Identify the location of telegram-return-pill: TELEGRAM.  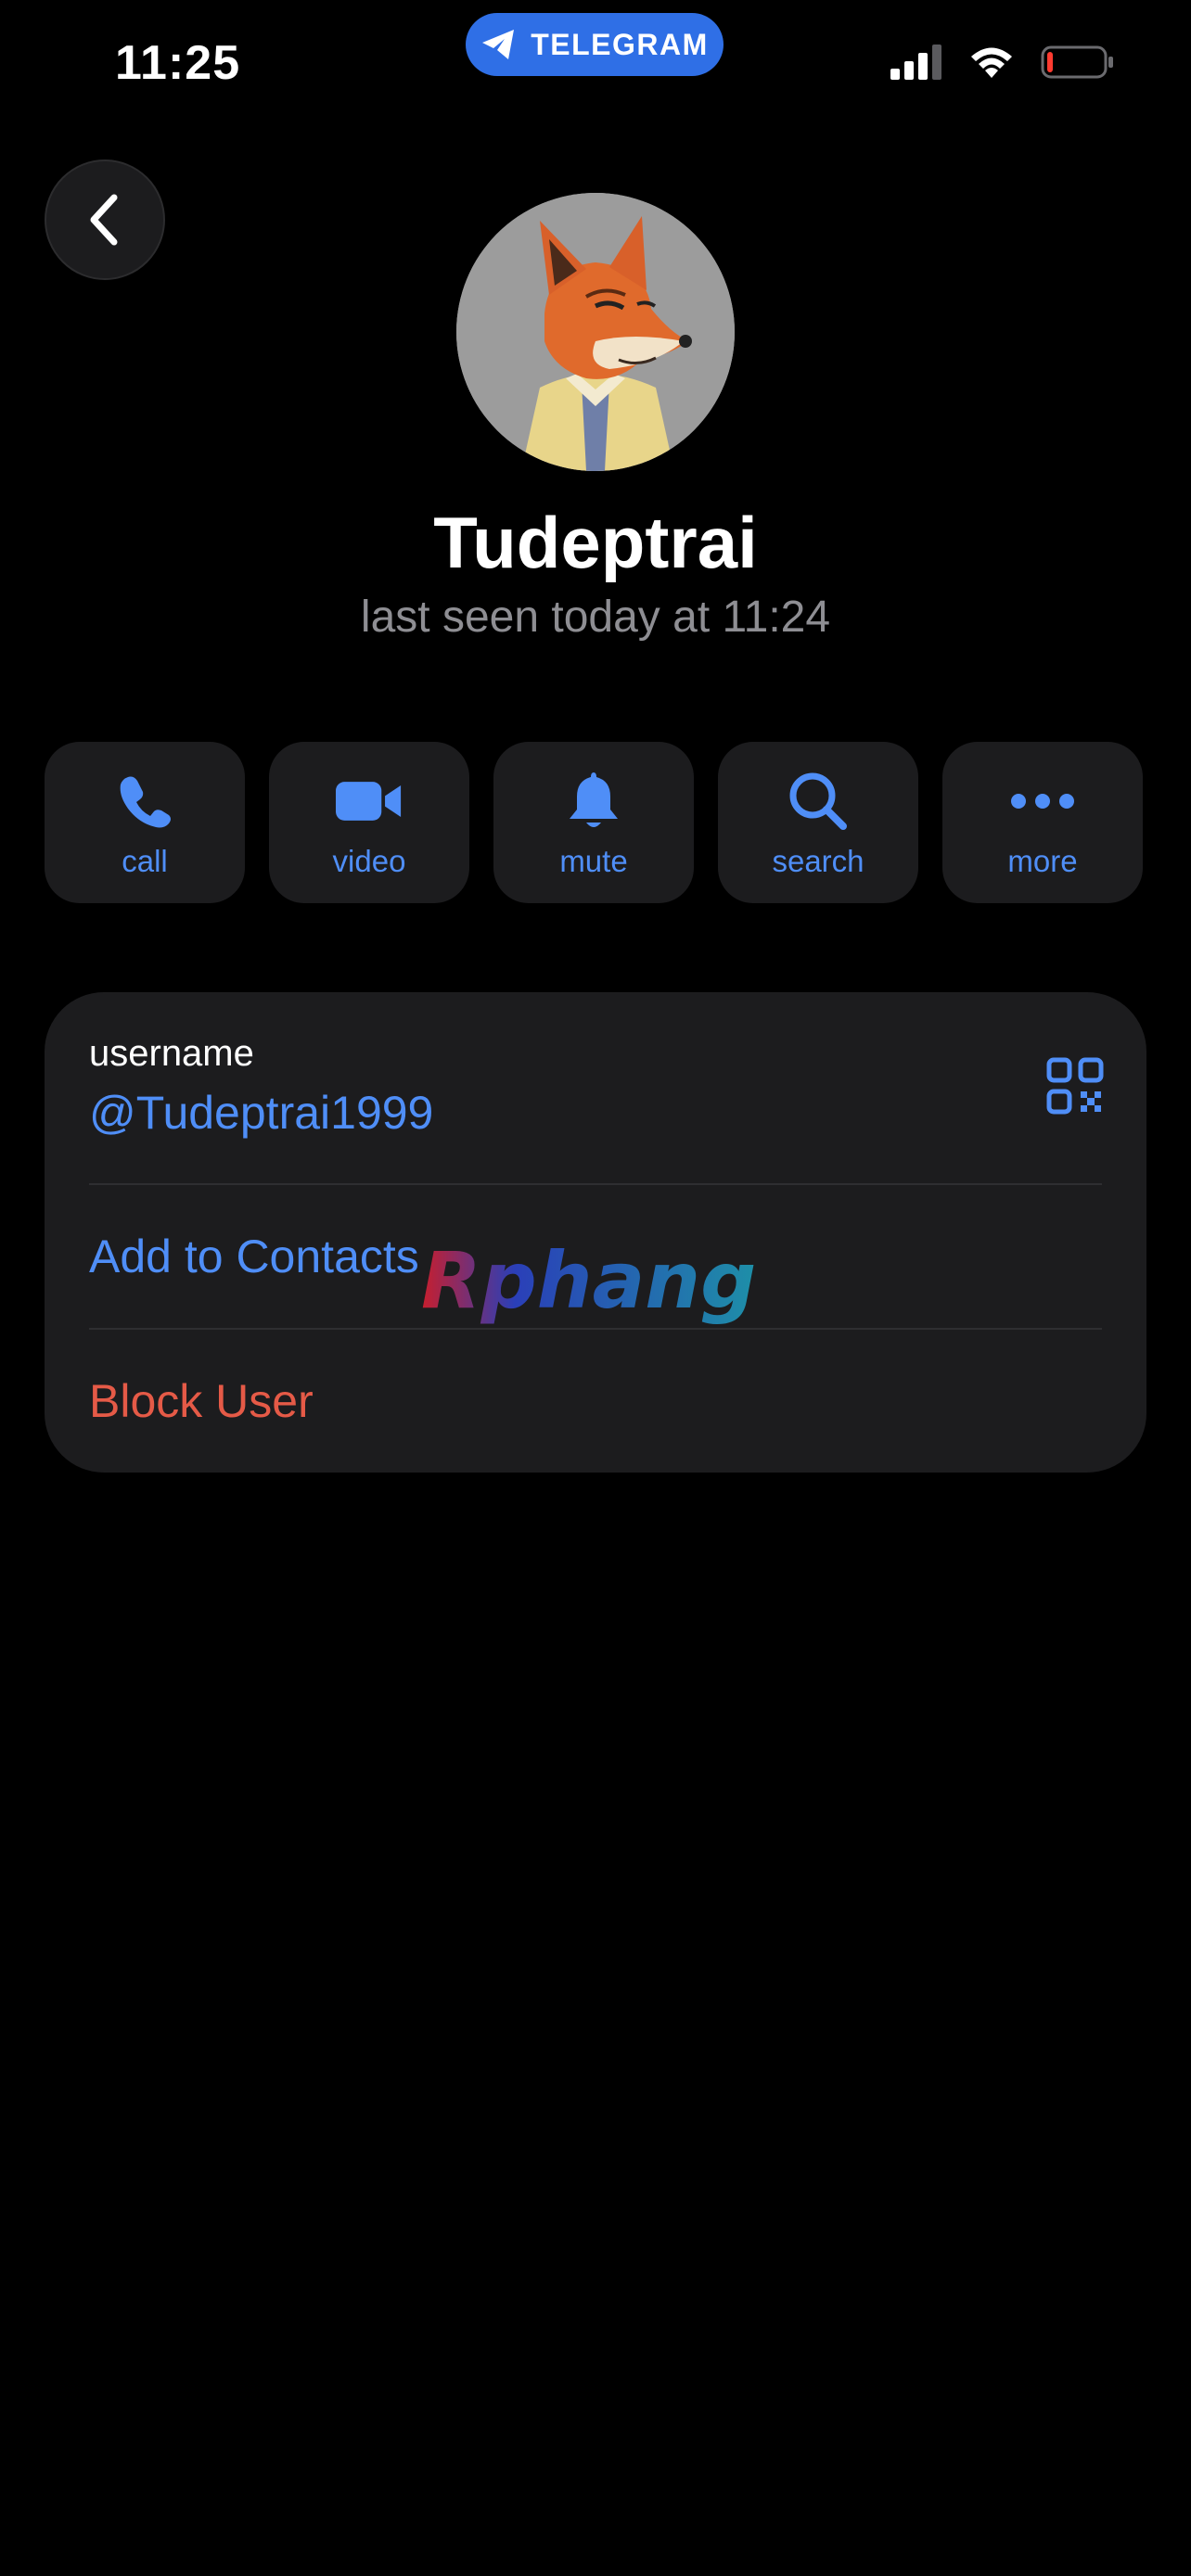
(595, 45).